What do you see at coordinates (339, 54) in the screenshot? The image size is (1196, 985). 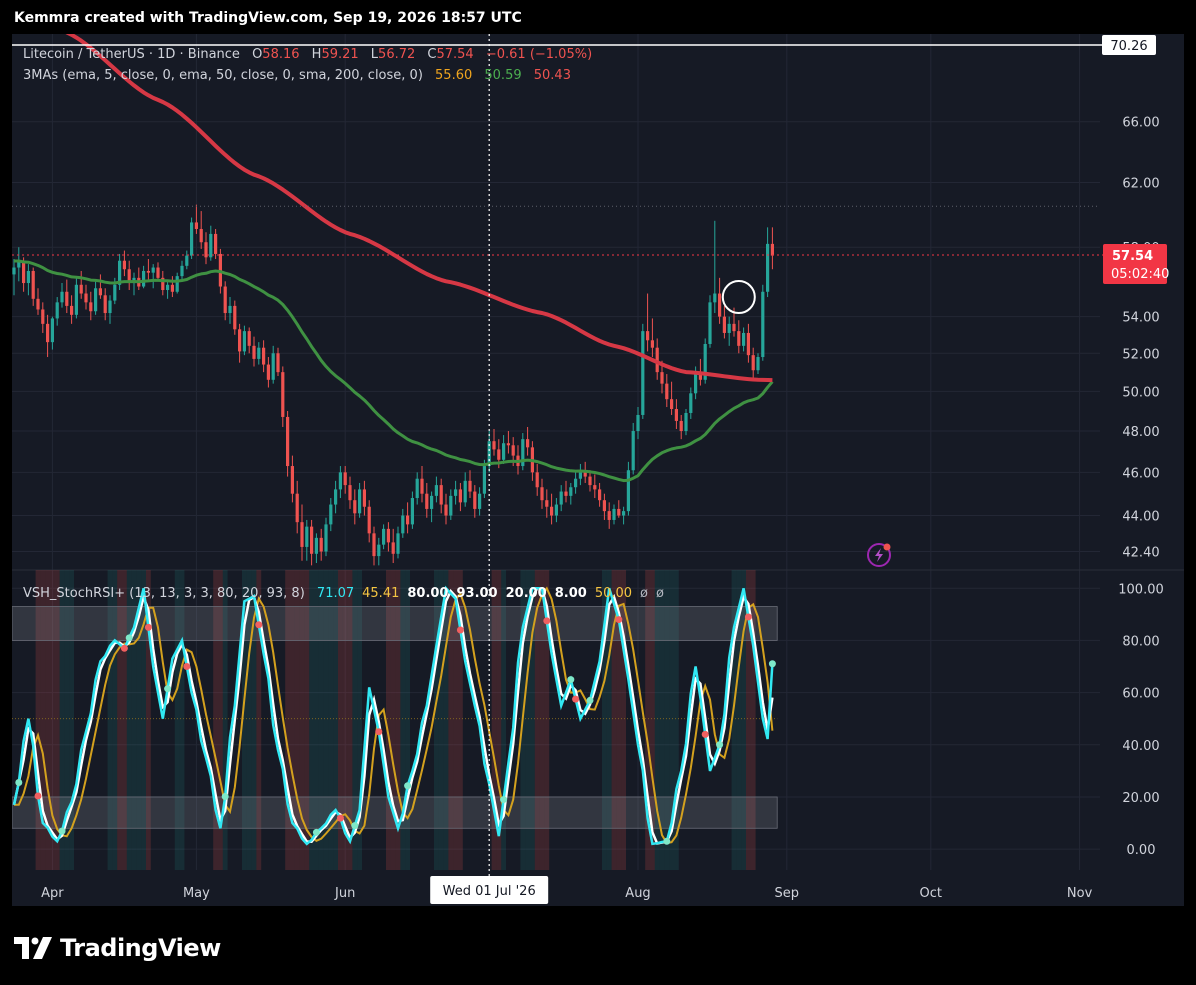 I see `legend-high: 59.21` at bounding box center [339, 54].